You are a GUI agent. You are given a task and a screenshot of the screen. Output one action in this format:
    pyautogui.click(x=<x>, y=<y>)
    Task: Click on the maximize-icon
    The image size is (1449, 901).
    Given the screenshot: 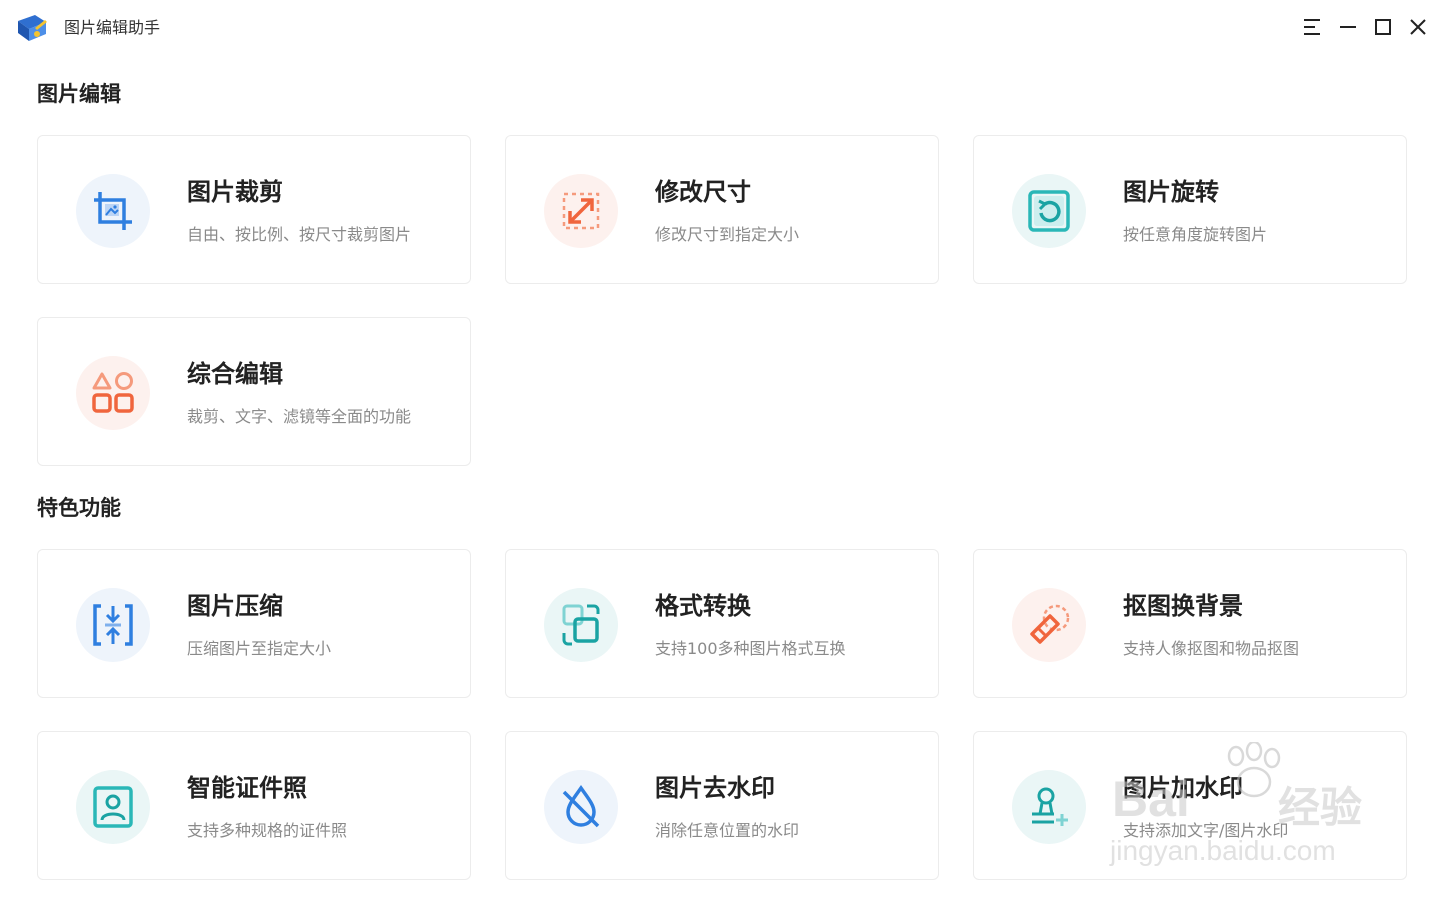 What is the action you would take?
    pyautogui.click(x=1383, y=27)
    